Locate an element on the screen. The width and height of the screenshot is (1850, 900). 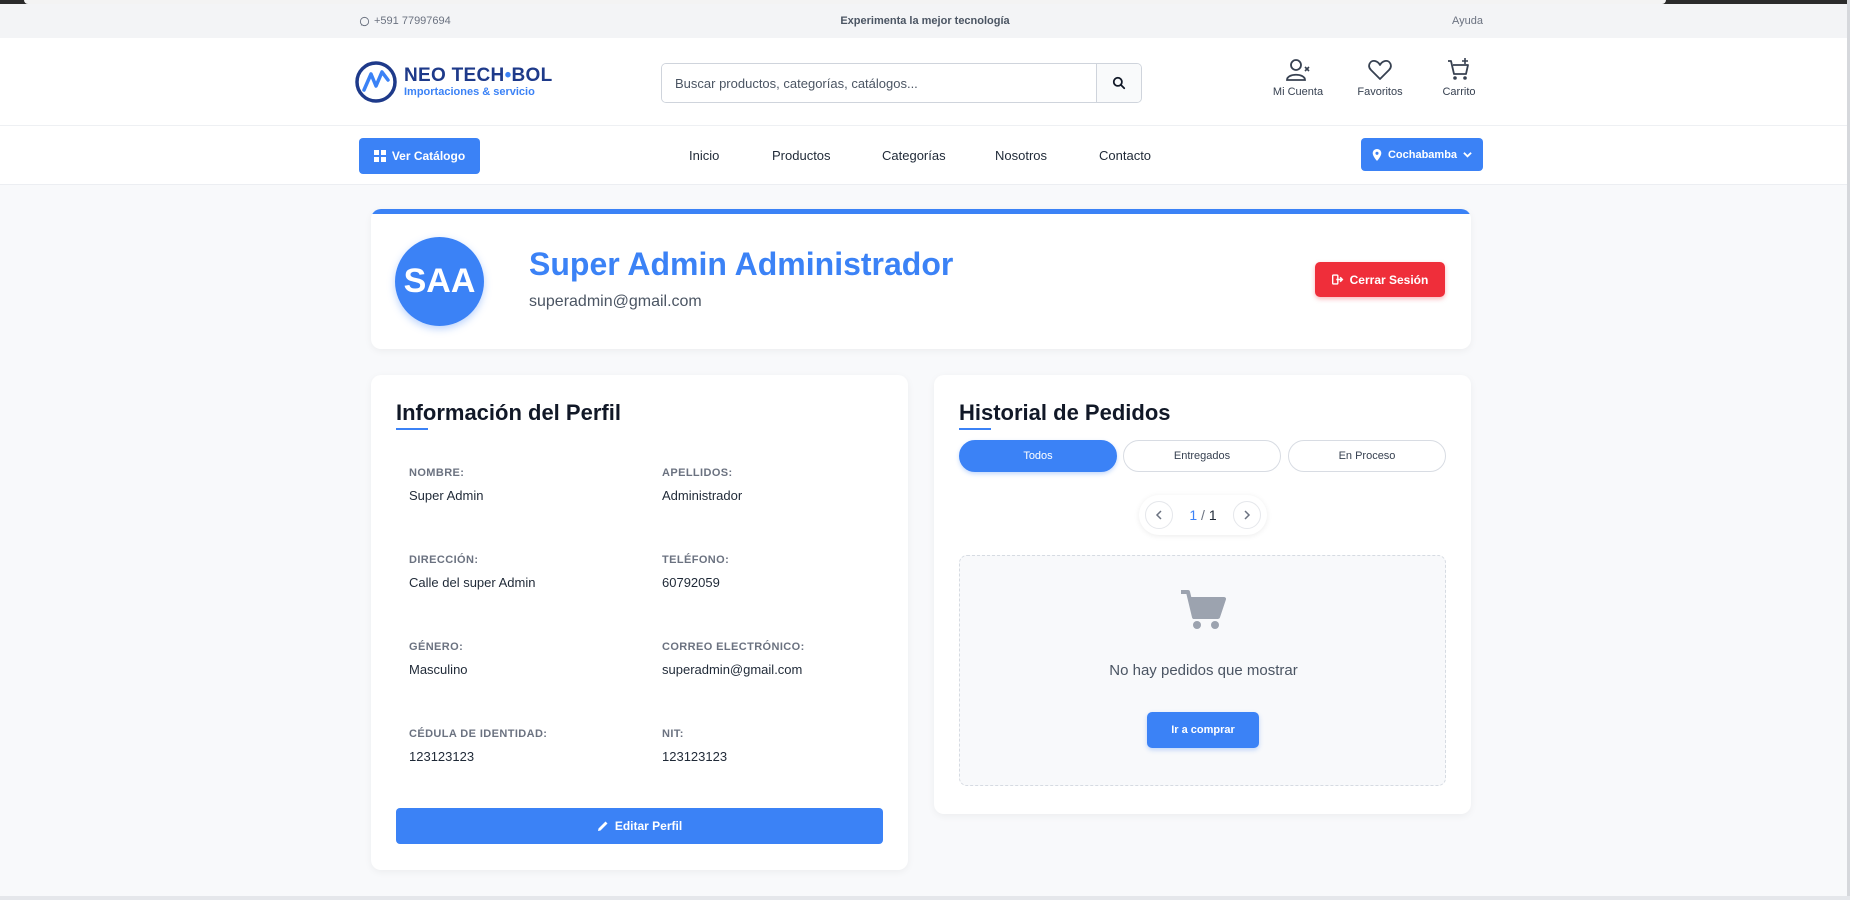
next-page-button is located at coordinates (1247, 515).